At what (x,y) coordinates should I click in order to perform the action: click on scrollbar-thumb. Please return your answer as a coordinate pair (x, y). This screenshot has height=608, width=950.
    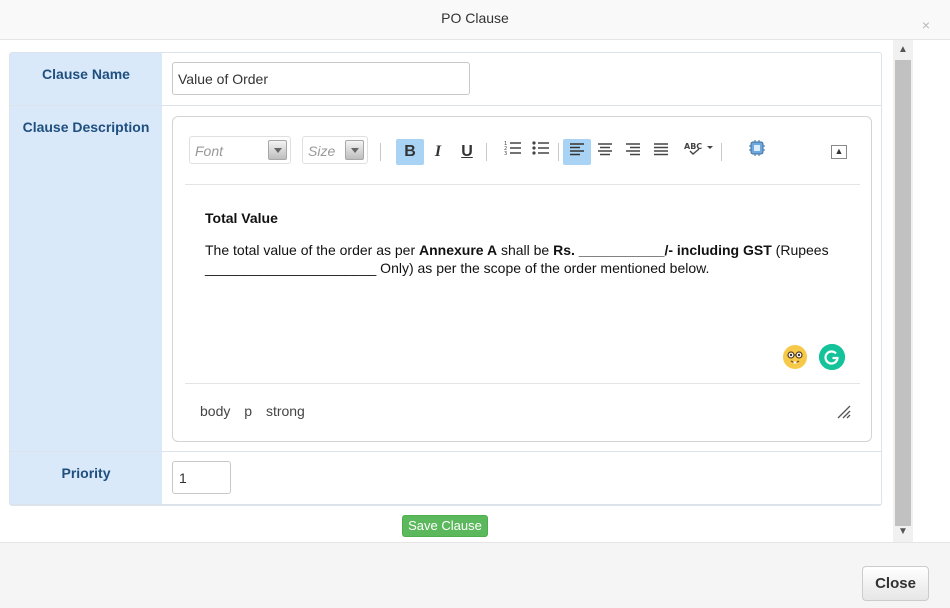
    Looking at the image, I should click on (903, 293).